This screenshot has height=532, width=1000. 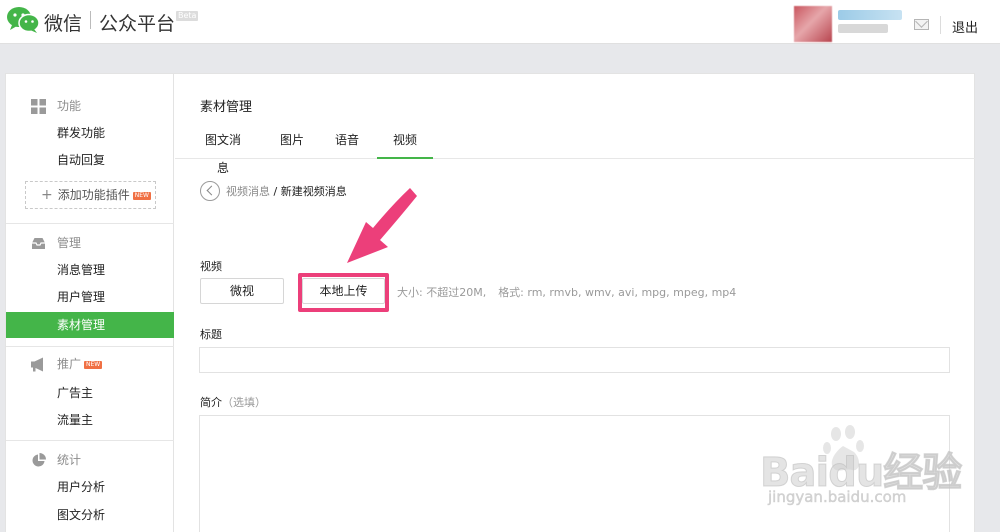 What do you see at coordinates (442, 292) in the screenshot?
I see `upload-size-hint: 大小: 不超过20M,` at bounding box center [442, 292].